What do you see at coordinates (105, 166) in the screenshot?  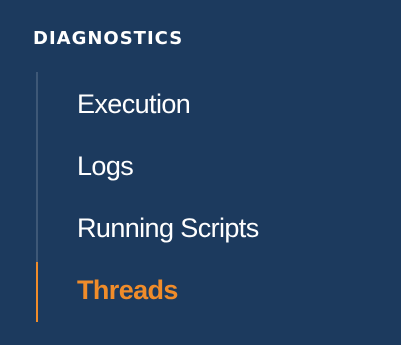 I see `nav-item-logs: Logs` at bounding box center [105, 166].